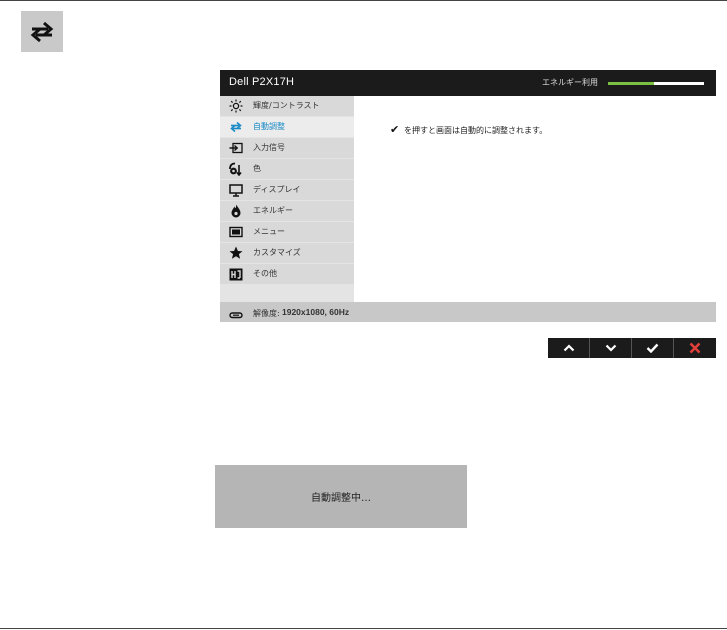  What do you see at coordinates (236, 312) in the screenshot?
I see `resolution-icon` at bounding box center [236, 312].